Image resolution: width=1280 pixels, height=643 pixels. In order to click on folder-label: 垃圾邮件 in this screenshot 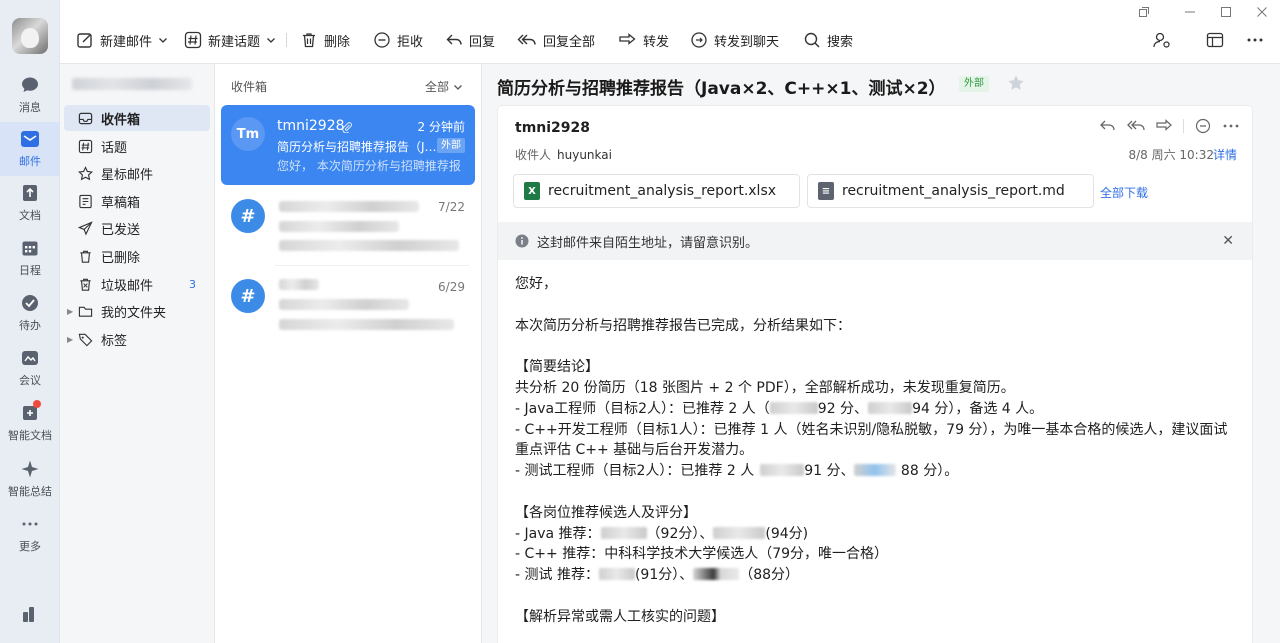, I will do `click(127, 286)`.